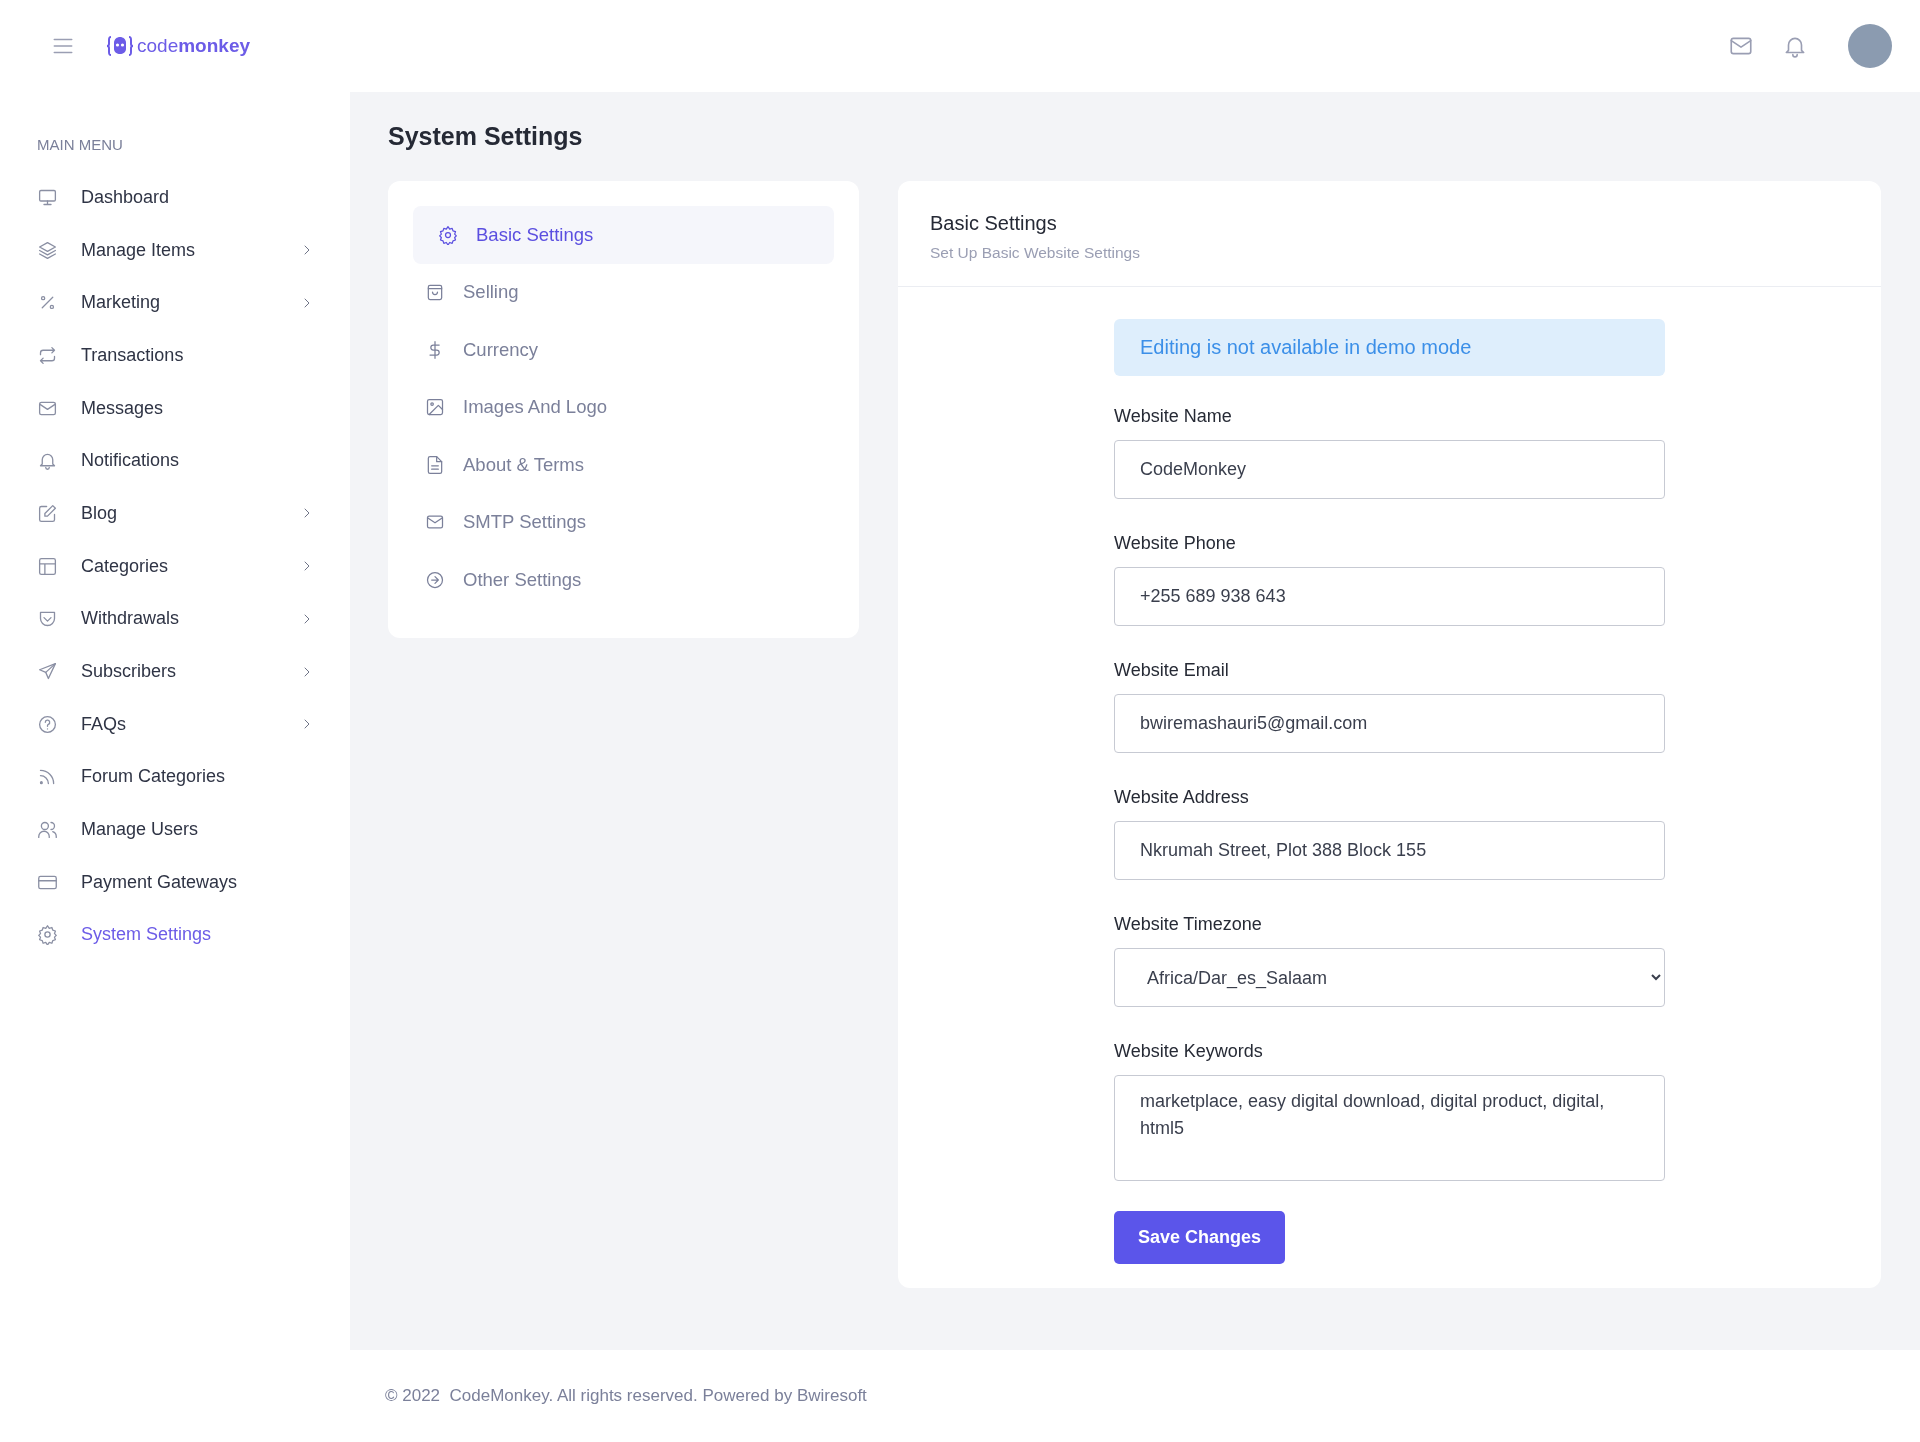  What do you see at coordinates (435, 407) in the screenshot?
I see `image-icon` at bounding box center [435, 407].